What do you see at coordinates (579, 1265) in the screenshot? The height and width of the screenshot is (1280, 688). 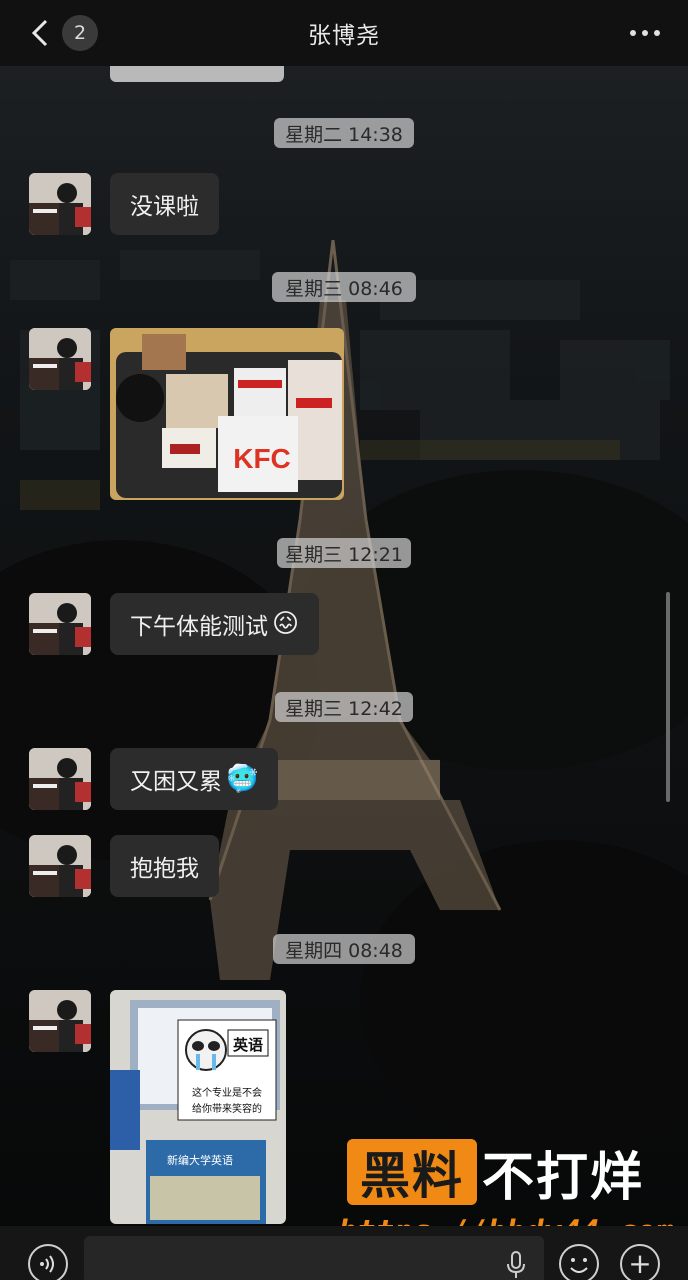 I see `emoji-icon` at bounding box center [579, 1265].